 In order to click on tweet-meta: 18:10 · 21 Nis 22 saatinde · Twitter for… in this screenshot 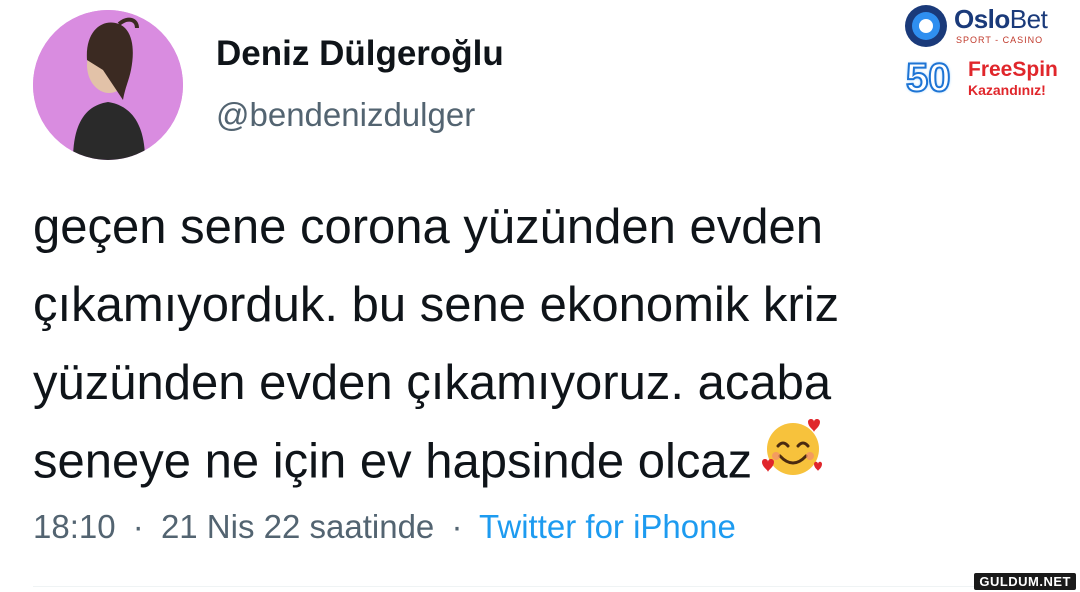, I will do `click(384, 527)`.